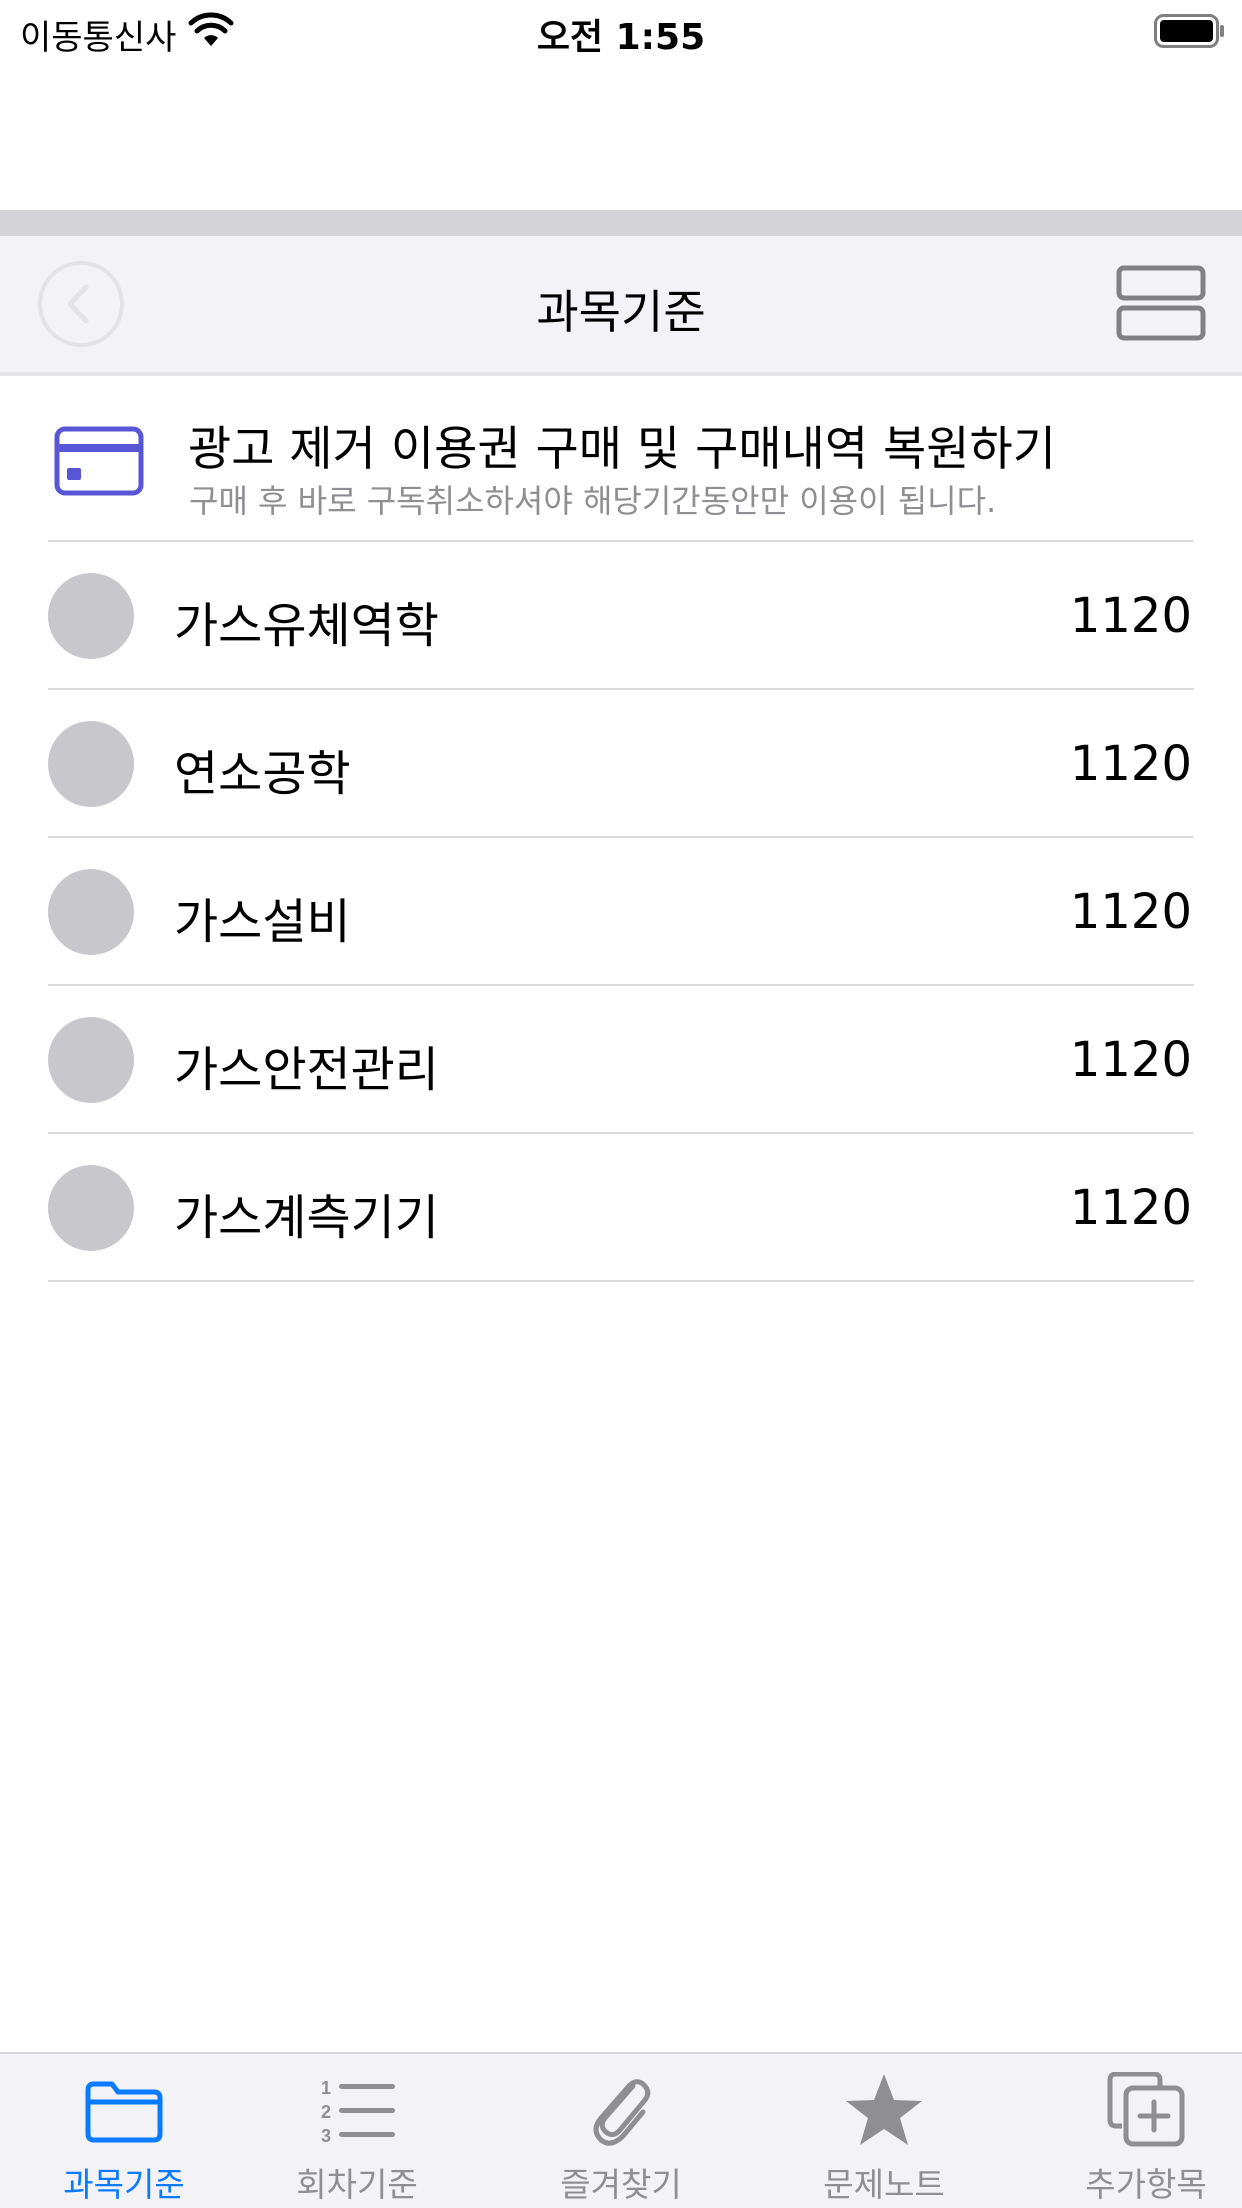  I want to click on ad-removal-title: 광고 제거 이용권 구매 및 구매내역 복원하기, so click(622, 449).